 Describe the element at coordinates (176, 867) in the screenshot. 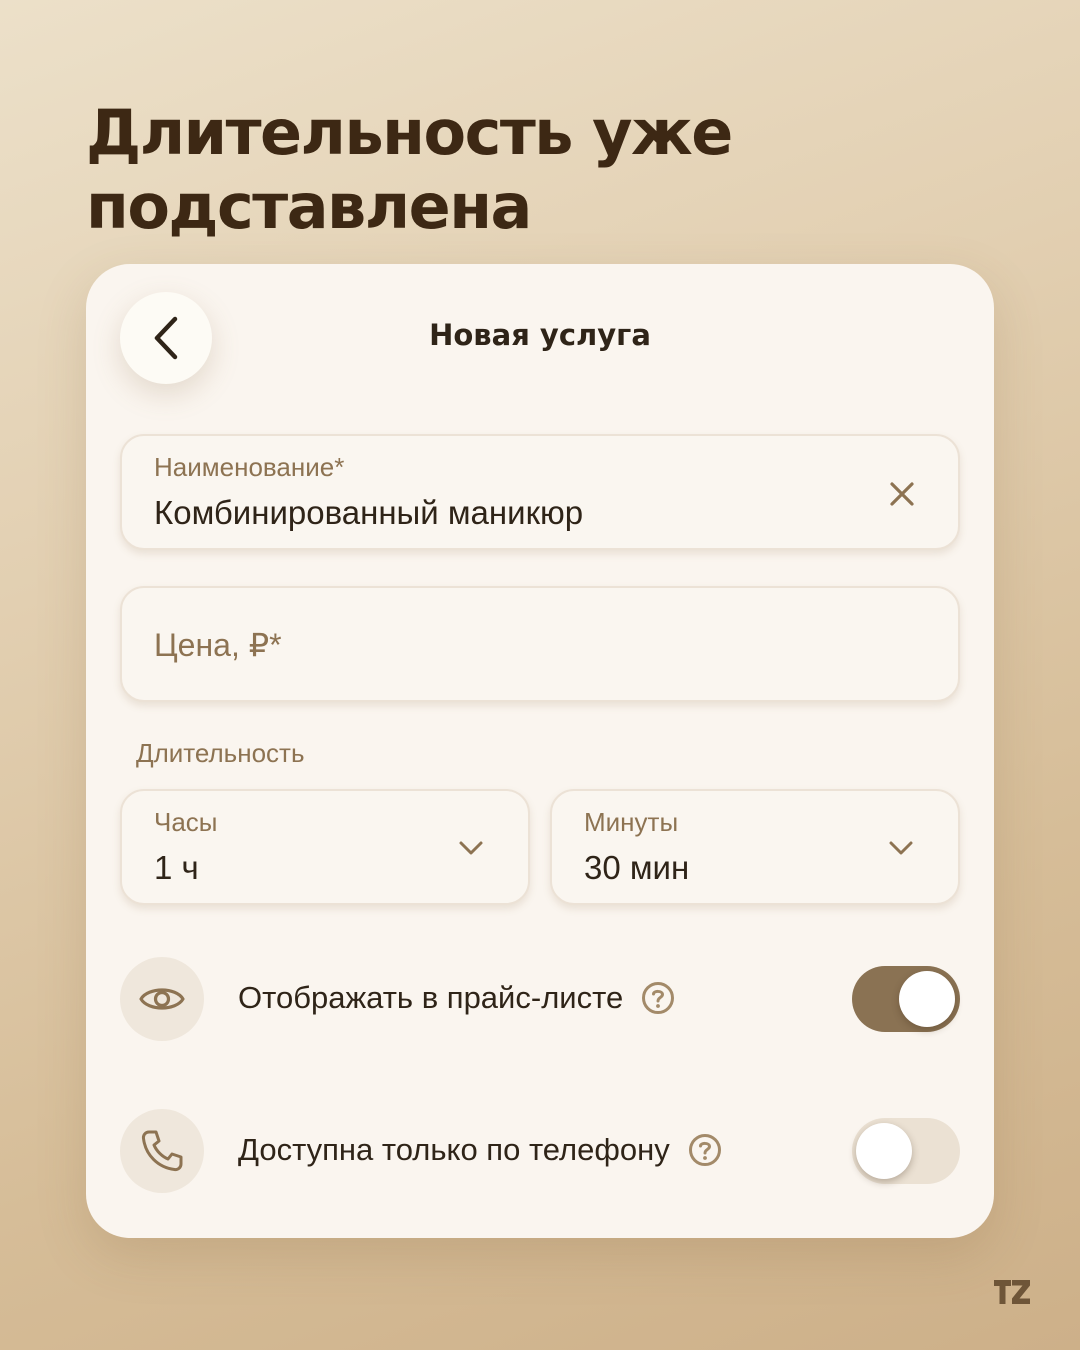

I see `hours-value: 1 ч` at that location.